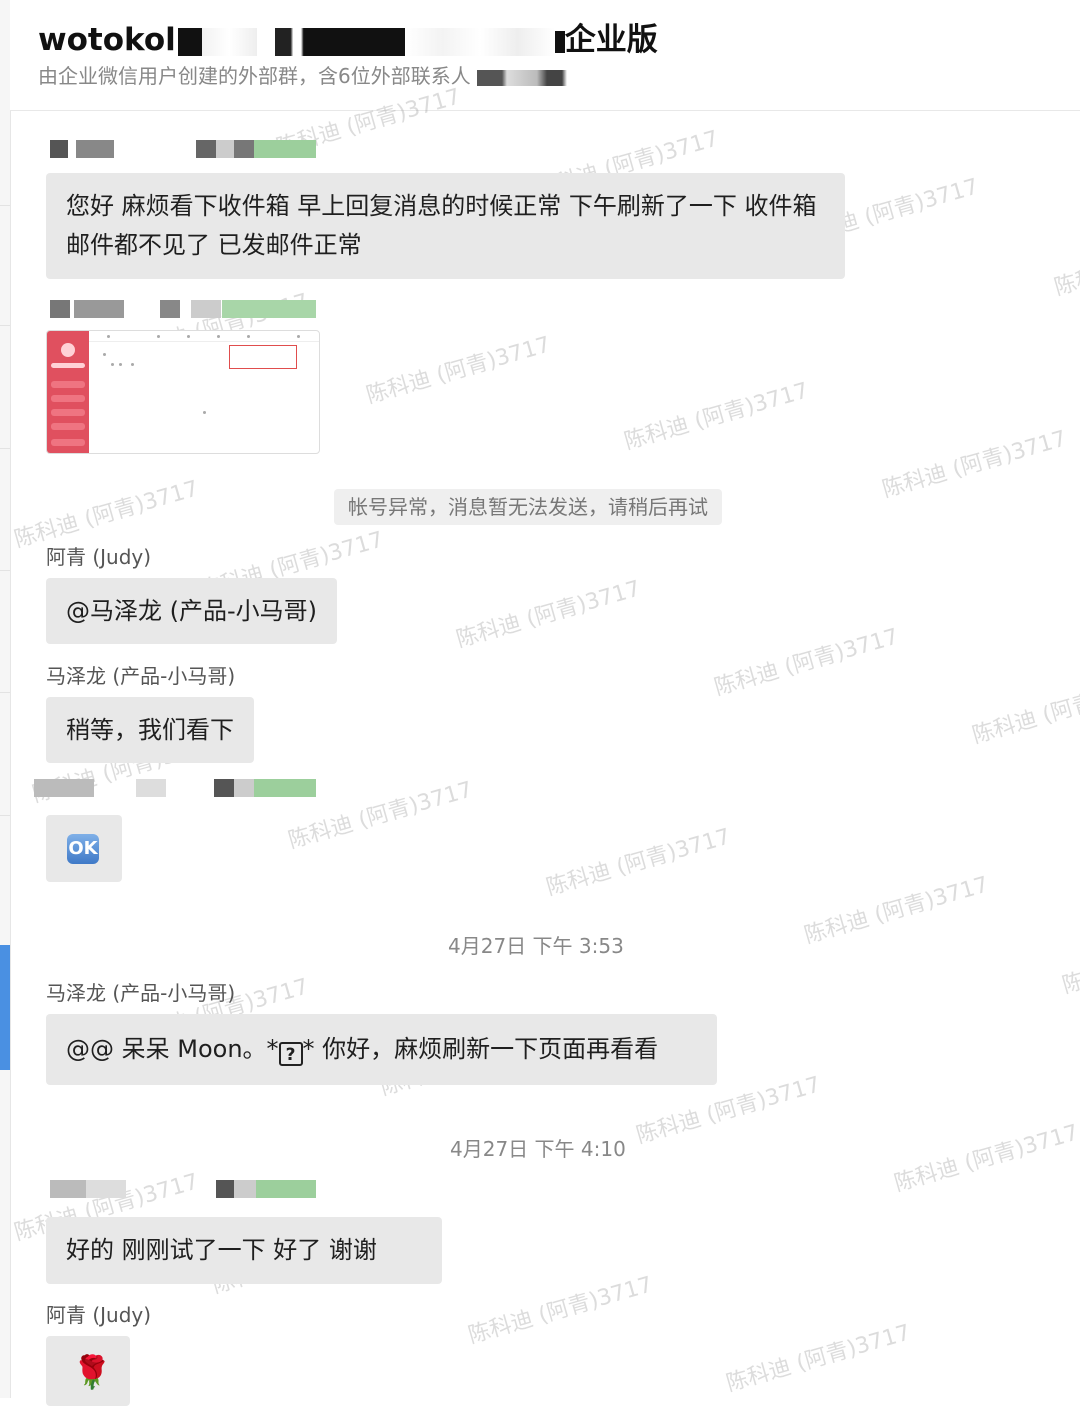 Image resolution: width=1080 pixels, height=1406 pixels. What do you see at coordinates (5, 1007) in the screenshot?
I see `active-conversation-indicator` at bounding box center [5, 1007].